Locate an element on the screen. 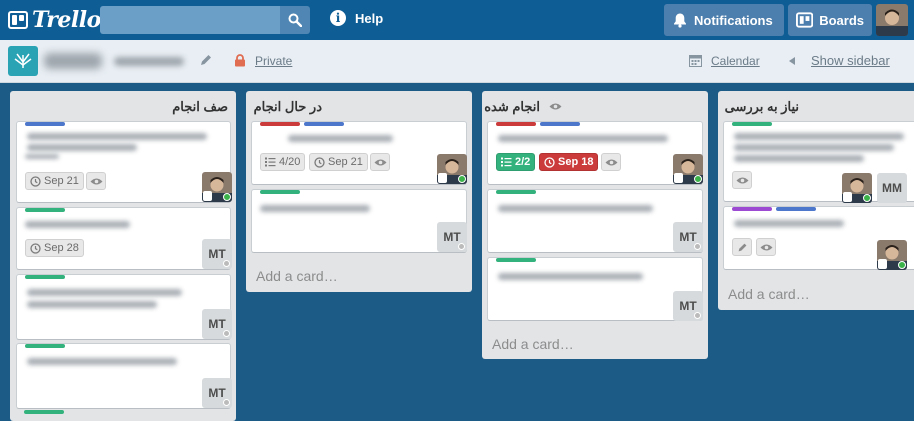 The width and height of the screenshot is (914, 421). card: 2/2 Sep 18 is located at coordinates (595, 153).